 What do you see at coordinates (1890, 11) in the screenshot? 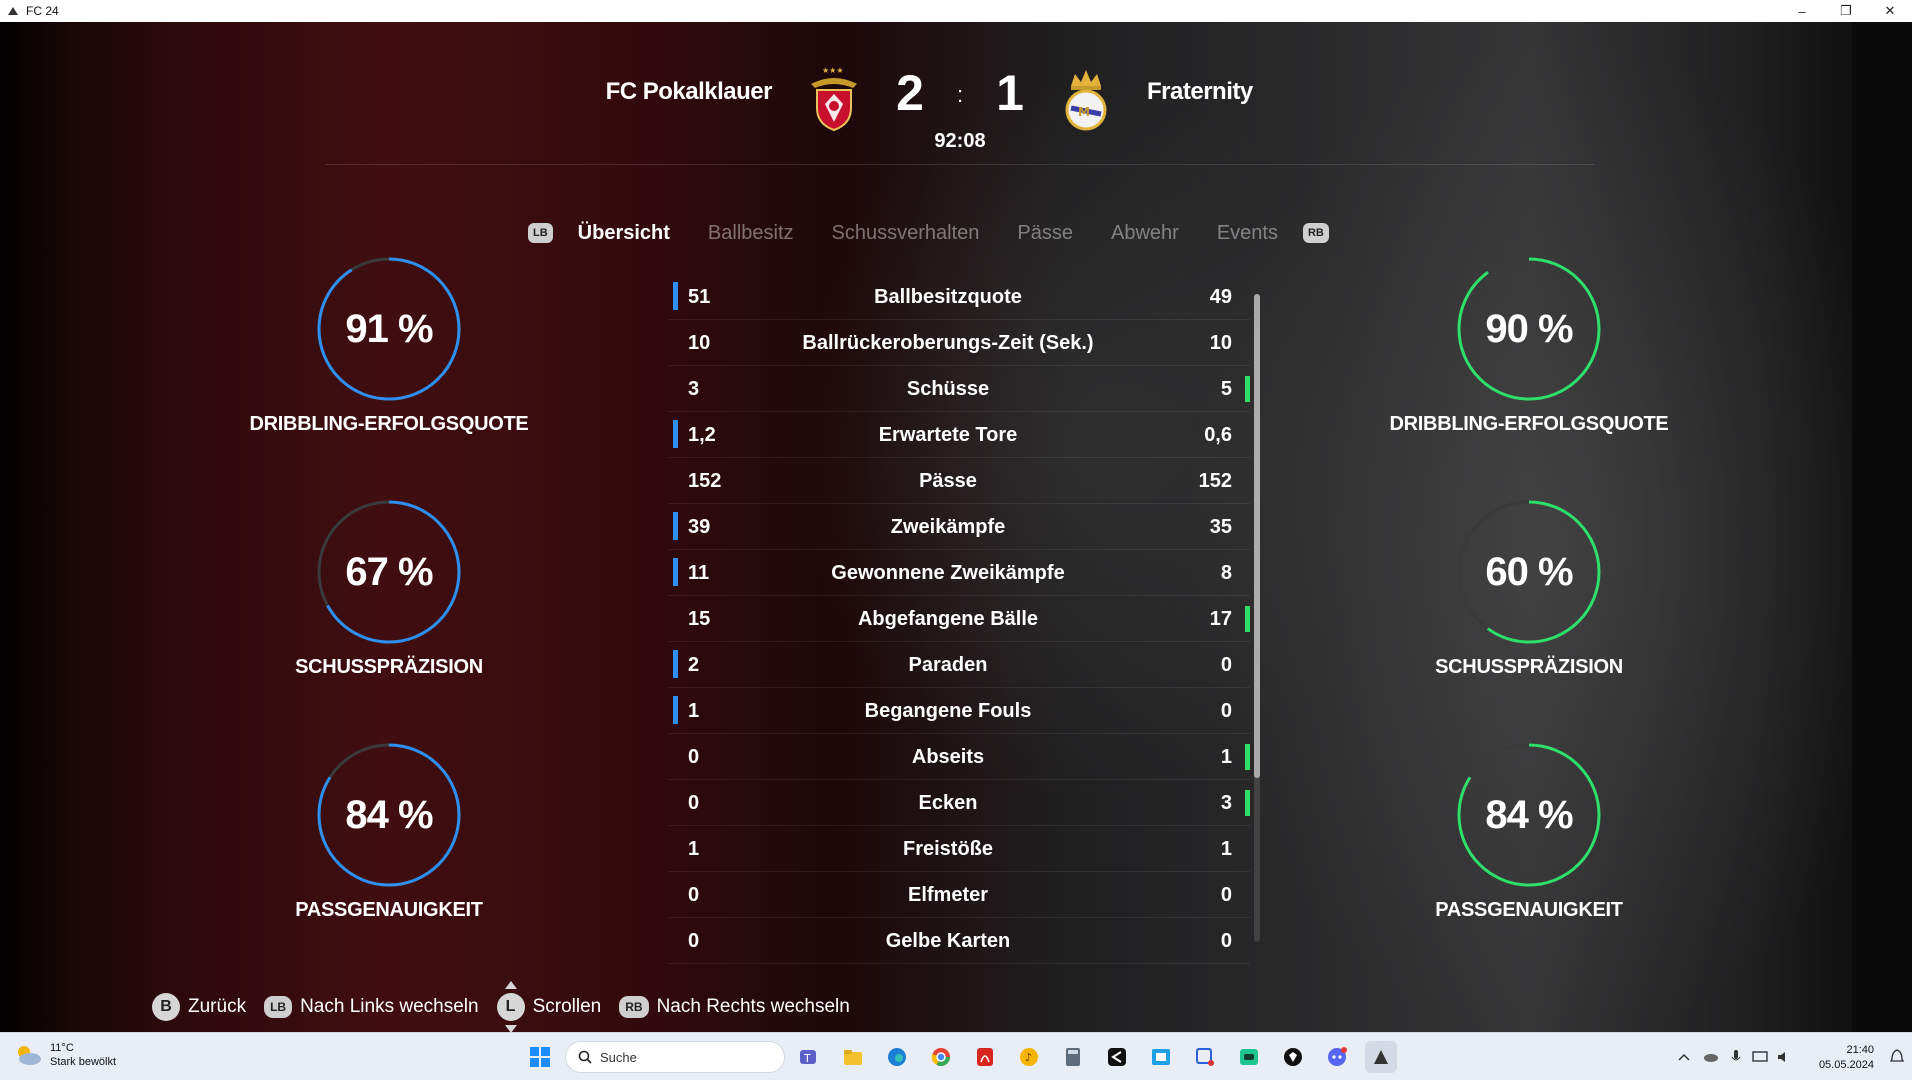
I see `close-button: ✕` at bounding box center [1890, 11].